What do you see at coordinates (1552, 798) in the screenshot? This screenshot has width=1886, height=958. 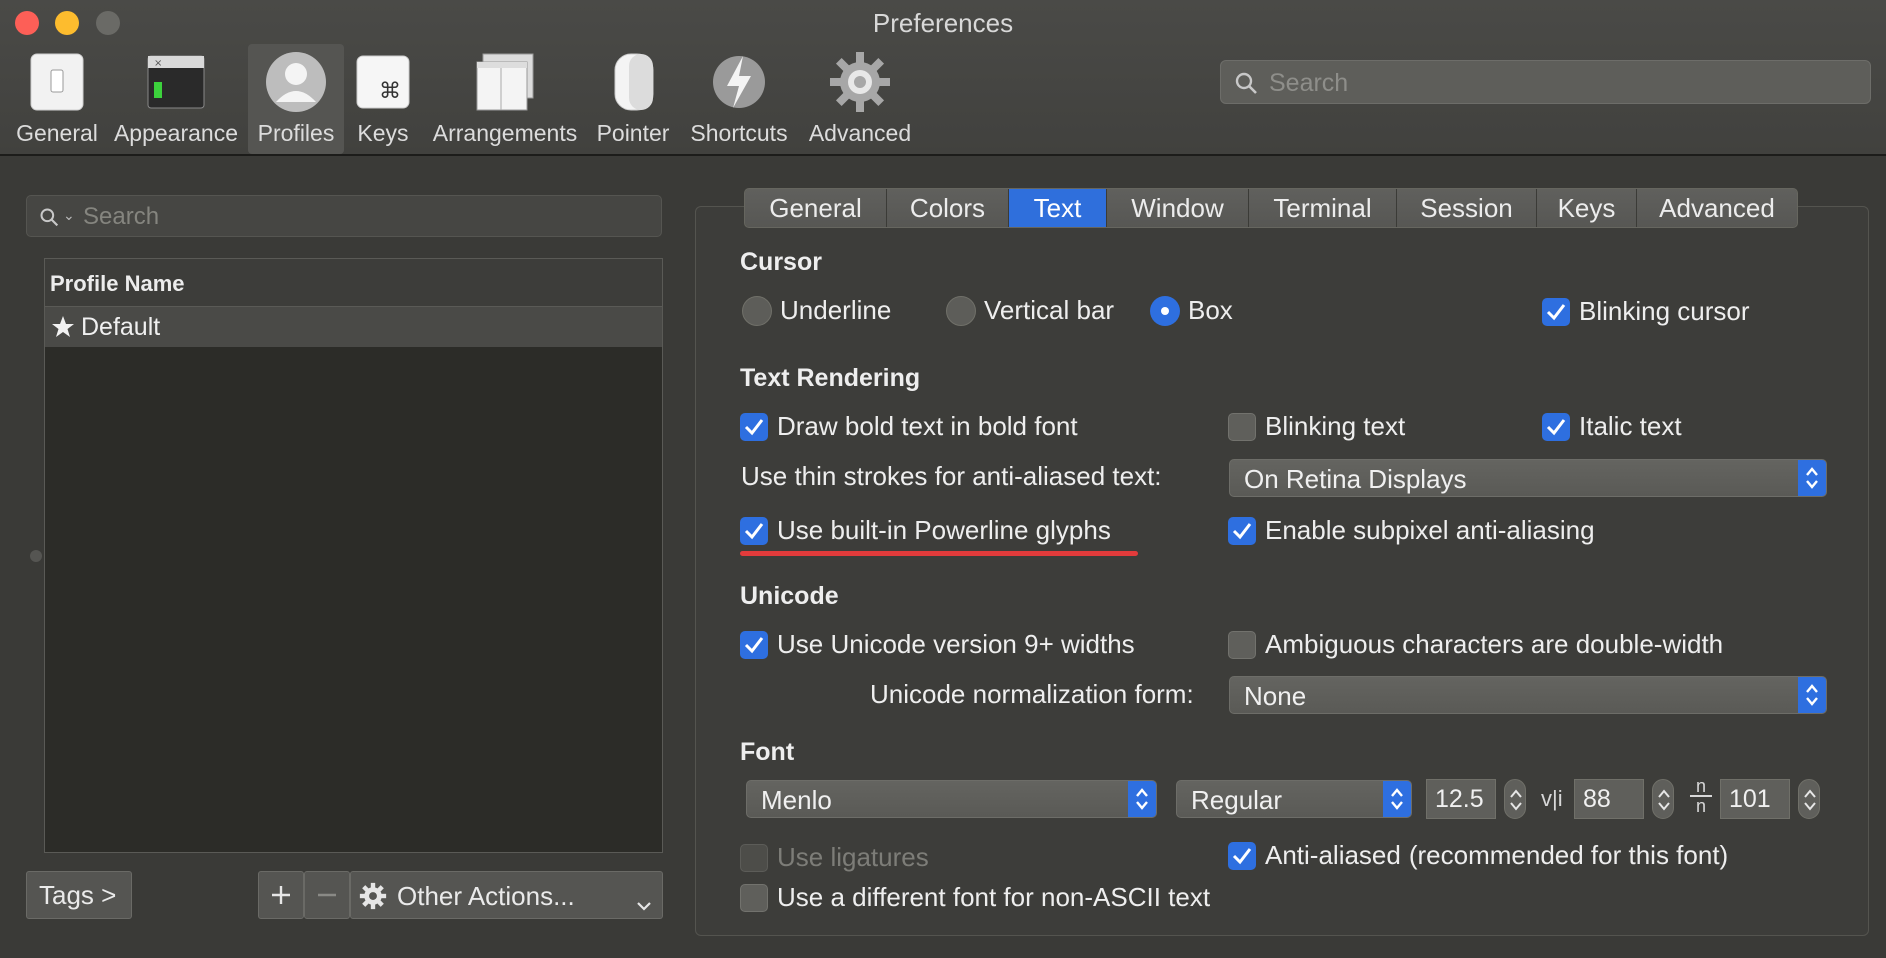 I see `vertical-spacing-icon: v|i` at bounding box center [1552, 798].